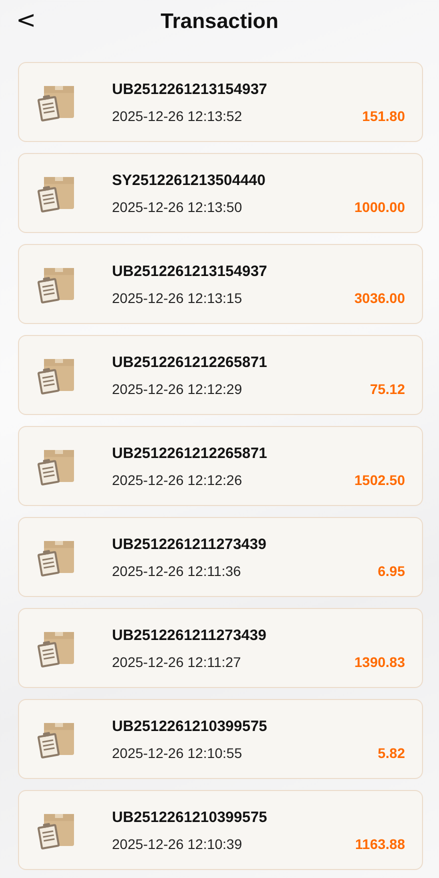 Image resolution: width=439 pixels, height=878 pixels. What do you see at coordinates (220, 466) in the screenshot?
I see `transaction-card: UB2512261212265871 2025-12-26 12:12:26 1502.50` at bounding box center [220, 466].